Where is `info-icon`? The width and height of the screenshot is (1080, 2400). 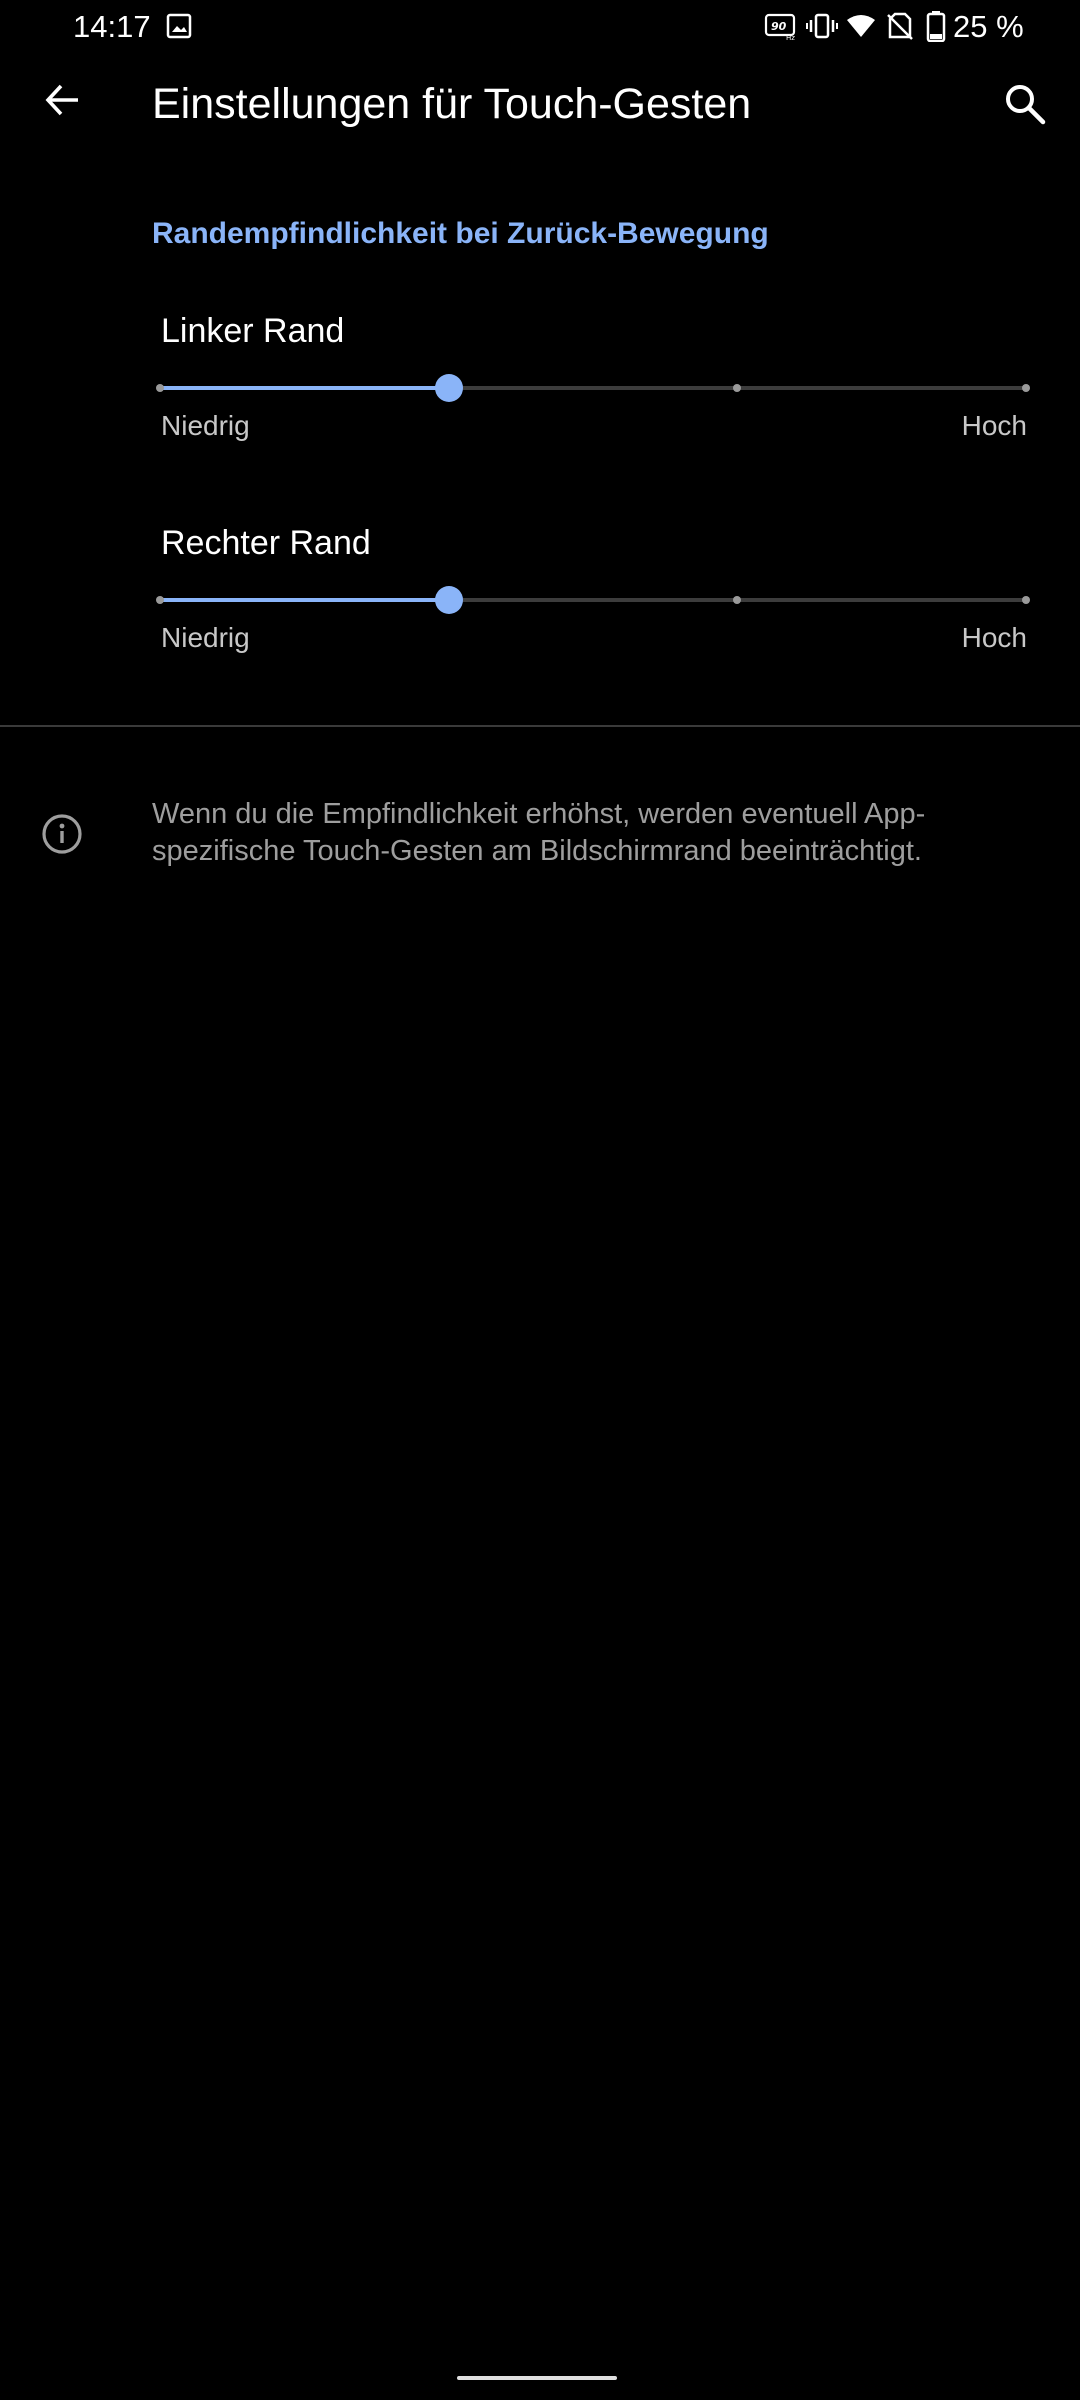
info-icon is located at coordinates (62, 834).